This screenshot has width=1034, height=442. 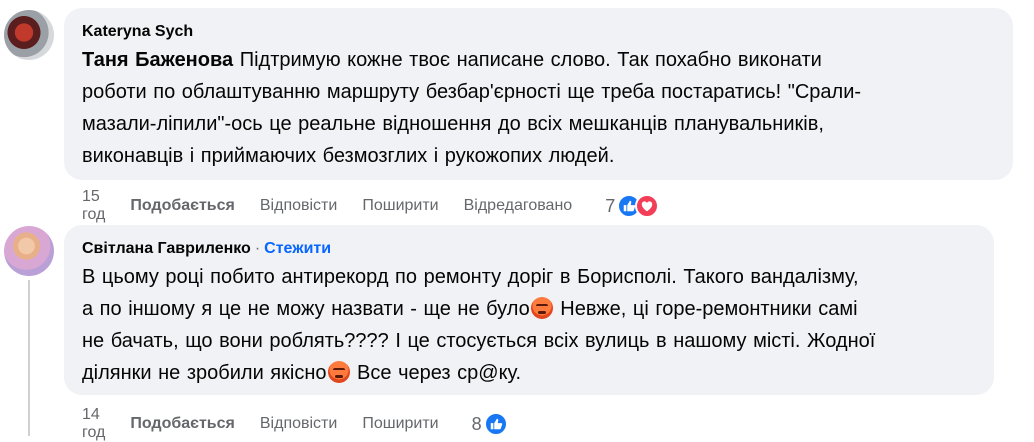 What do you see at coordinates (538, 32) in the screenshot?
I see `comment-author: Kateryna Sych` at bounding box center [538, 32].